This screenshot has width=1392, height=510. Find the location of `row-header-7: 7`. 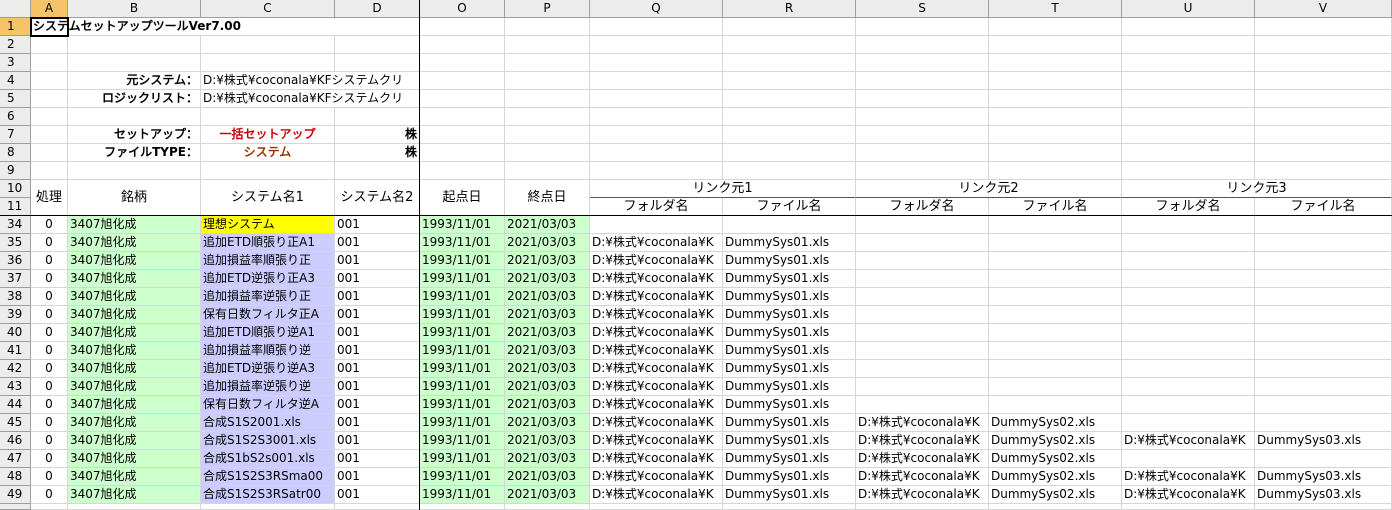

row-header-7: 7 is located at coordinates (15, 135).